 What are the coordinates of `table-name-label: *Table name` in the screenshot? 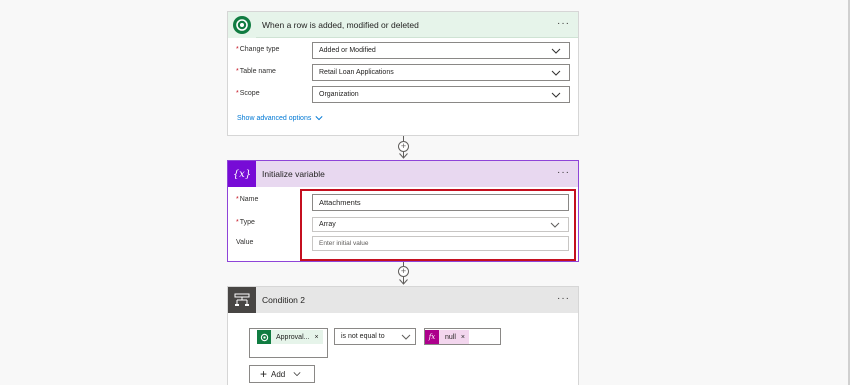 It's located at (256, 71).